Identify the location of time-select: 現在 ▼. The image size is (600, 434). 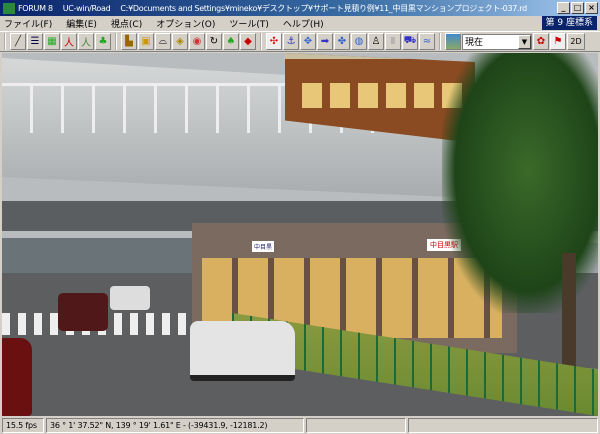
(497, 41).